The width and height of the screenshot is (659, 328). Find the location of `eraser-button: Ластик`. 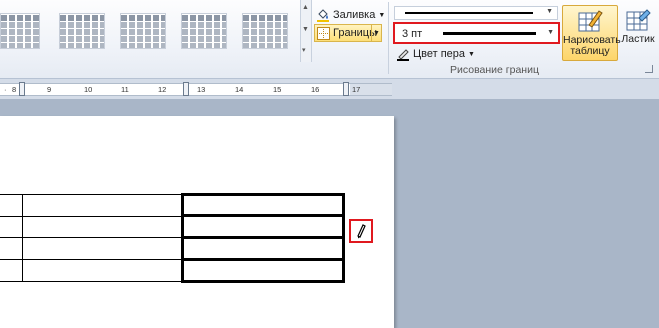

eraser-button: Ластик is located at coordinates (638, 33).